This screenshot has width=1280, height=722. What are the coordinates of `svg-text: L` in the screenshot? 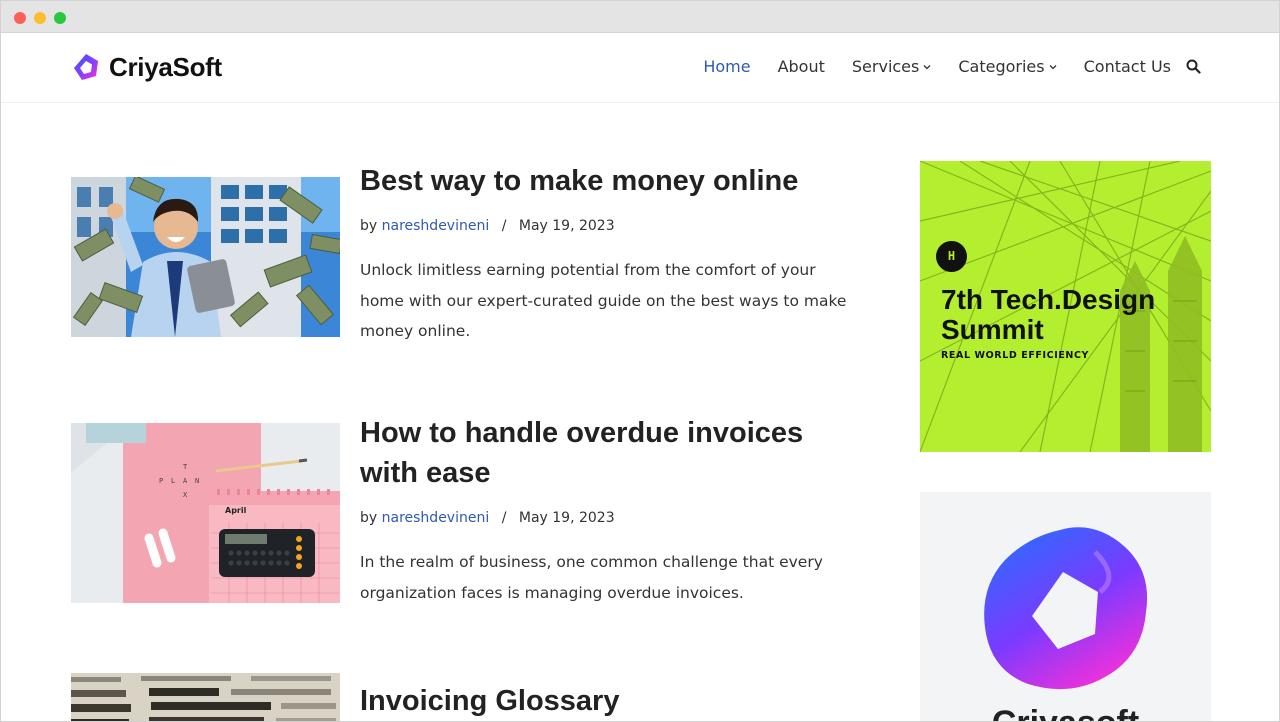 It's located at (173, 481).